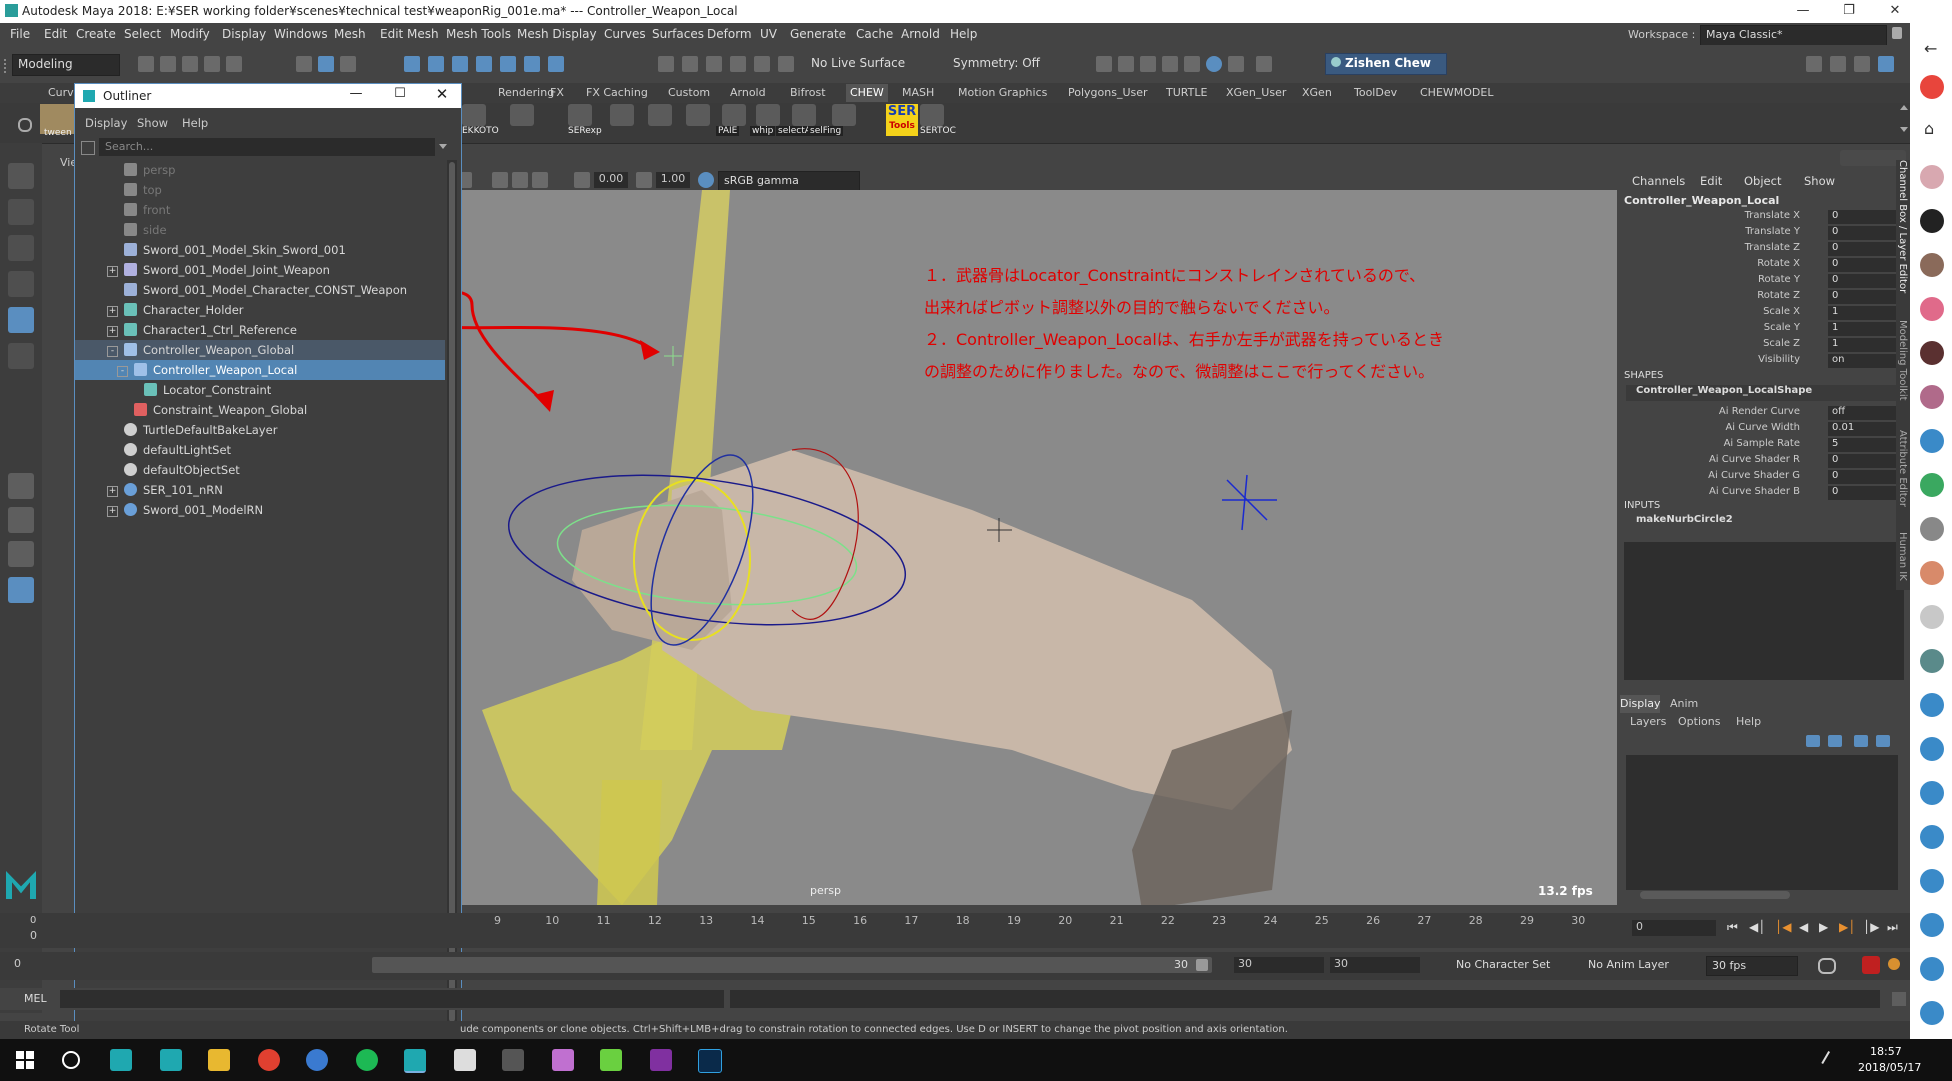  What do you see at coordinates (625, 34) in the screenshot?
I see `menu-curves: Curves` at bounding box center [625, 34].